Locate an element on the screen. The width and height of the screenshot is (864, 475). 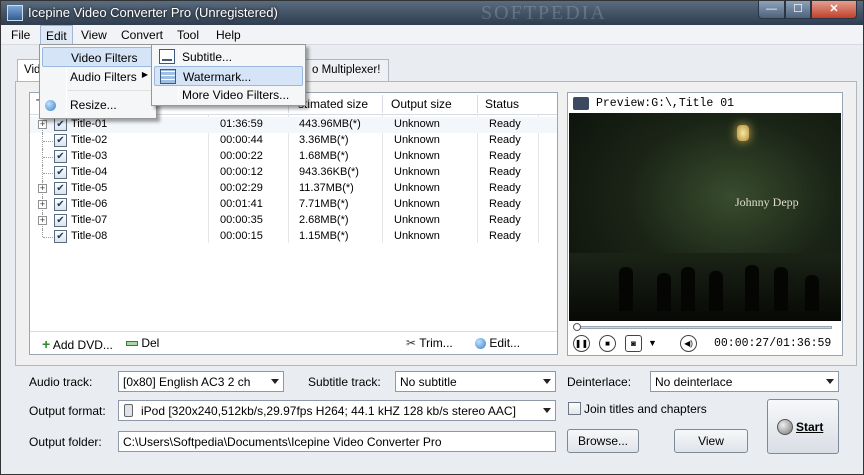
minimize-button: — is located at coordinates (771, 10).